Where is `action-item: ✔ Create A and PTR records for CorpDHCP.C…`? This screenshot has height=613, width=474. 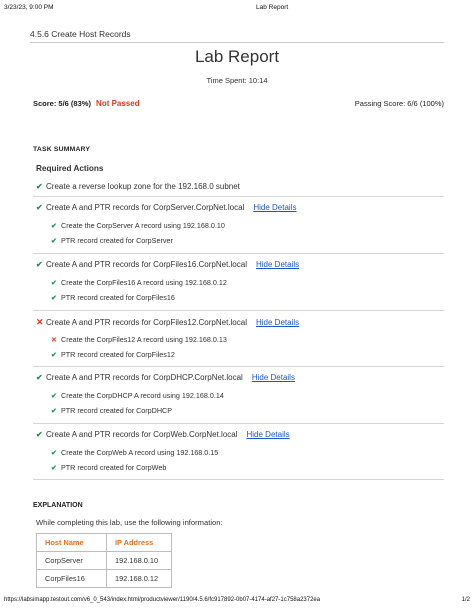 action-item: ✔ Create A and PTR records for CorpDHCP.C… is located at coordinates (238, 395).